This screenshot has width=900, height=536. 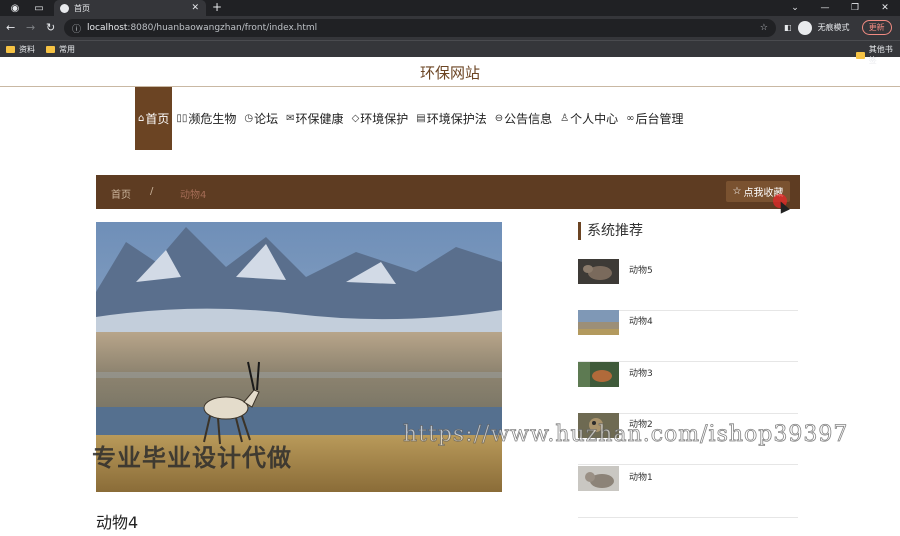 I want to click on recommend-item: 动物1, so click(x=688, y=492).